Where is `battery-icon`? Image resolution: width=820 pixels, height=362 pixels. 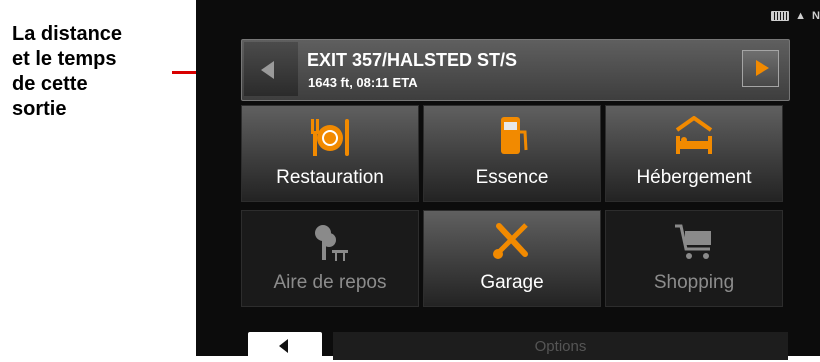 battery-icon is located at coordinates (780, 16).